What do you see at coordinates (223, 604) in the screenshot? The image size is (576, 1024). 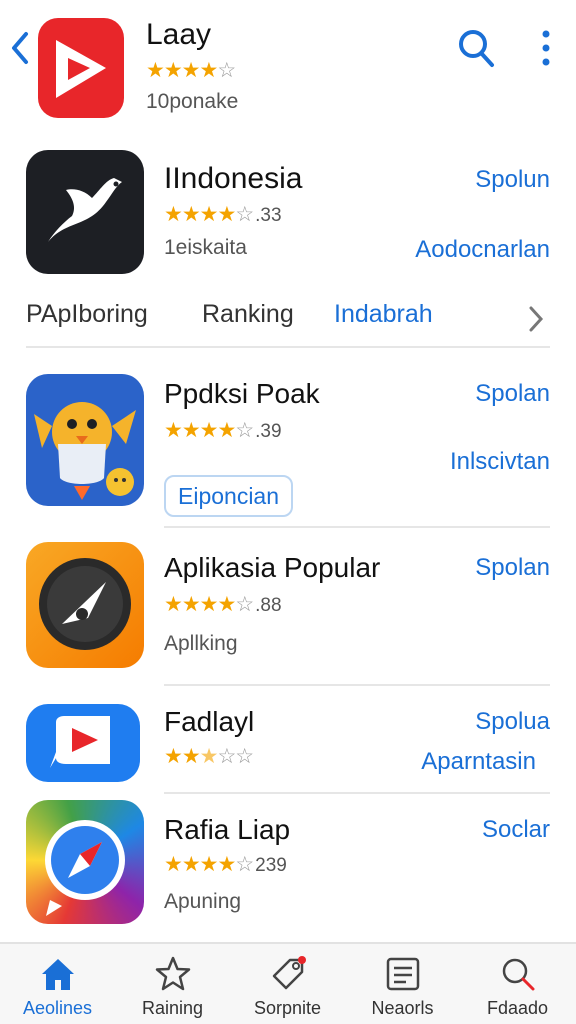 I see `app-rating: ★★★★☆ .88` at bounding box center [223, 604].